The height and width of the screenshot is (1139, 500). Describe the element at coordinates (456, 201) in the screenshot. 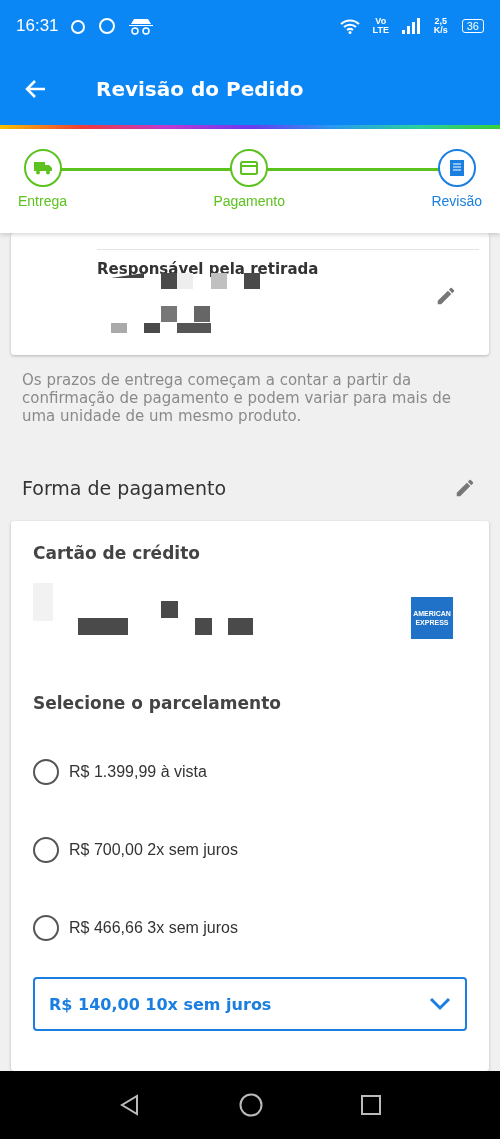

I see `step-label: Revisão` at that location.